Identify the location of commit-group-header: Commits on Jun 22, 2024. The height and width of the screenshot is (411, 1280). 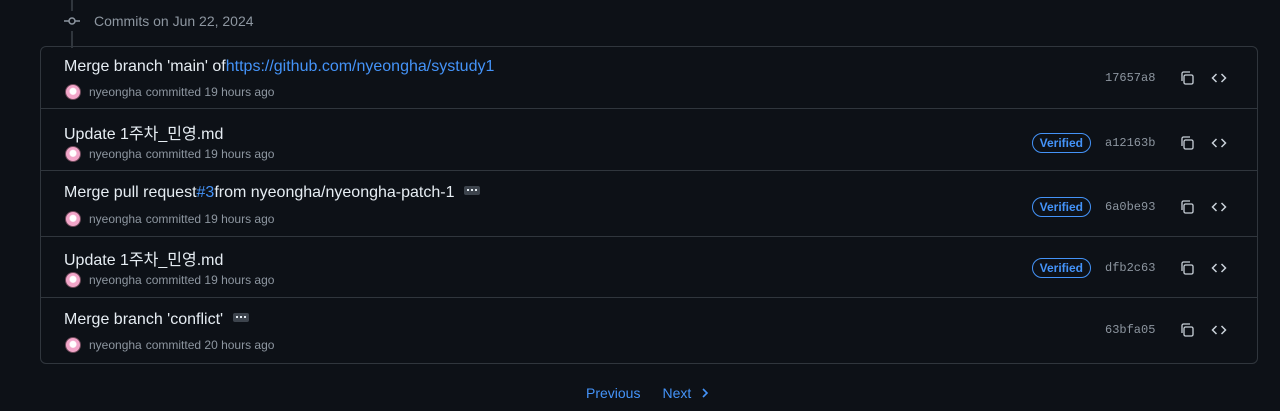
(158, 21).